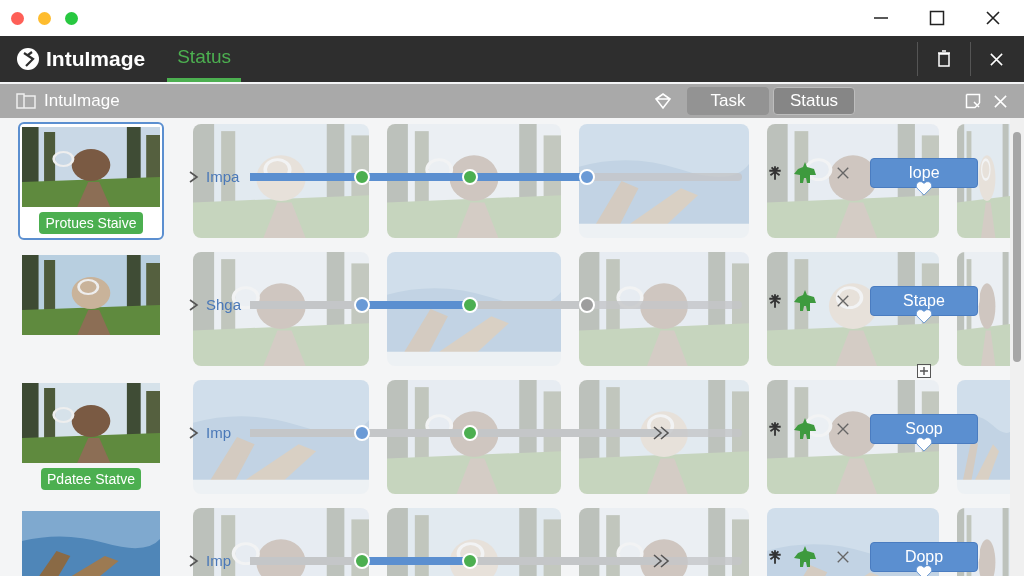  I want to click on action-button: Stape, so click(924, 301).